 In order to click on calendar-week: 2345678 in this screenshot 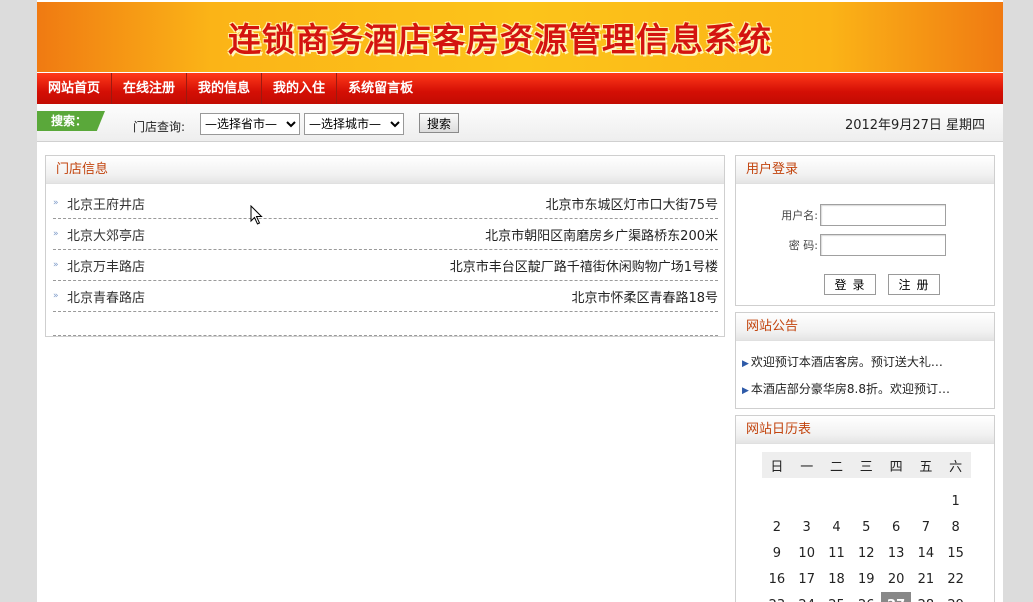, I will do `click(866, 527)`.